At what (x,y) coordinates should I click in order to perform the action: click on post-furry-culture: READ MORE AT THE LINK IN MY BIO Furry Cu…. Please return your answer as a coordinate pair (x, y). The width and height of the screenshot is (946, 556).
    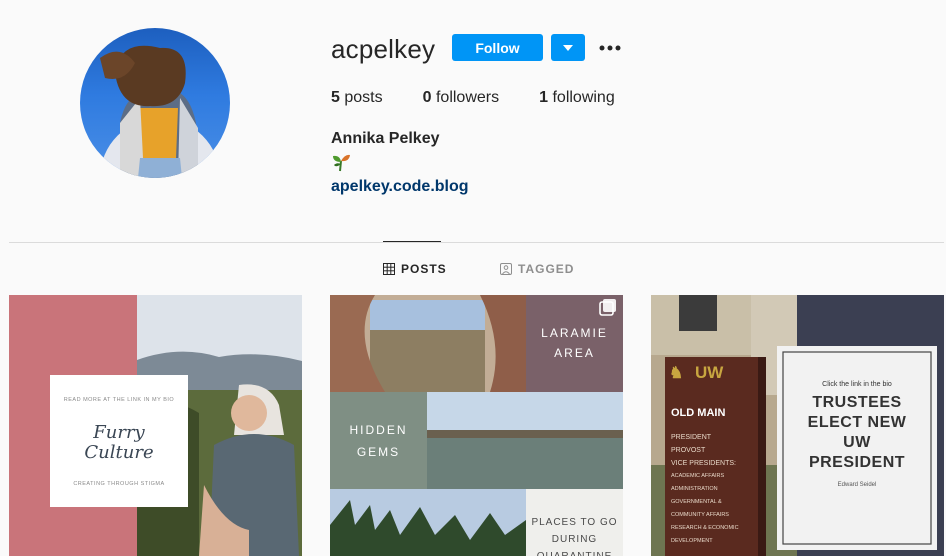
    Looking at the image, I should click on (155, 425).